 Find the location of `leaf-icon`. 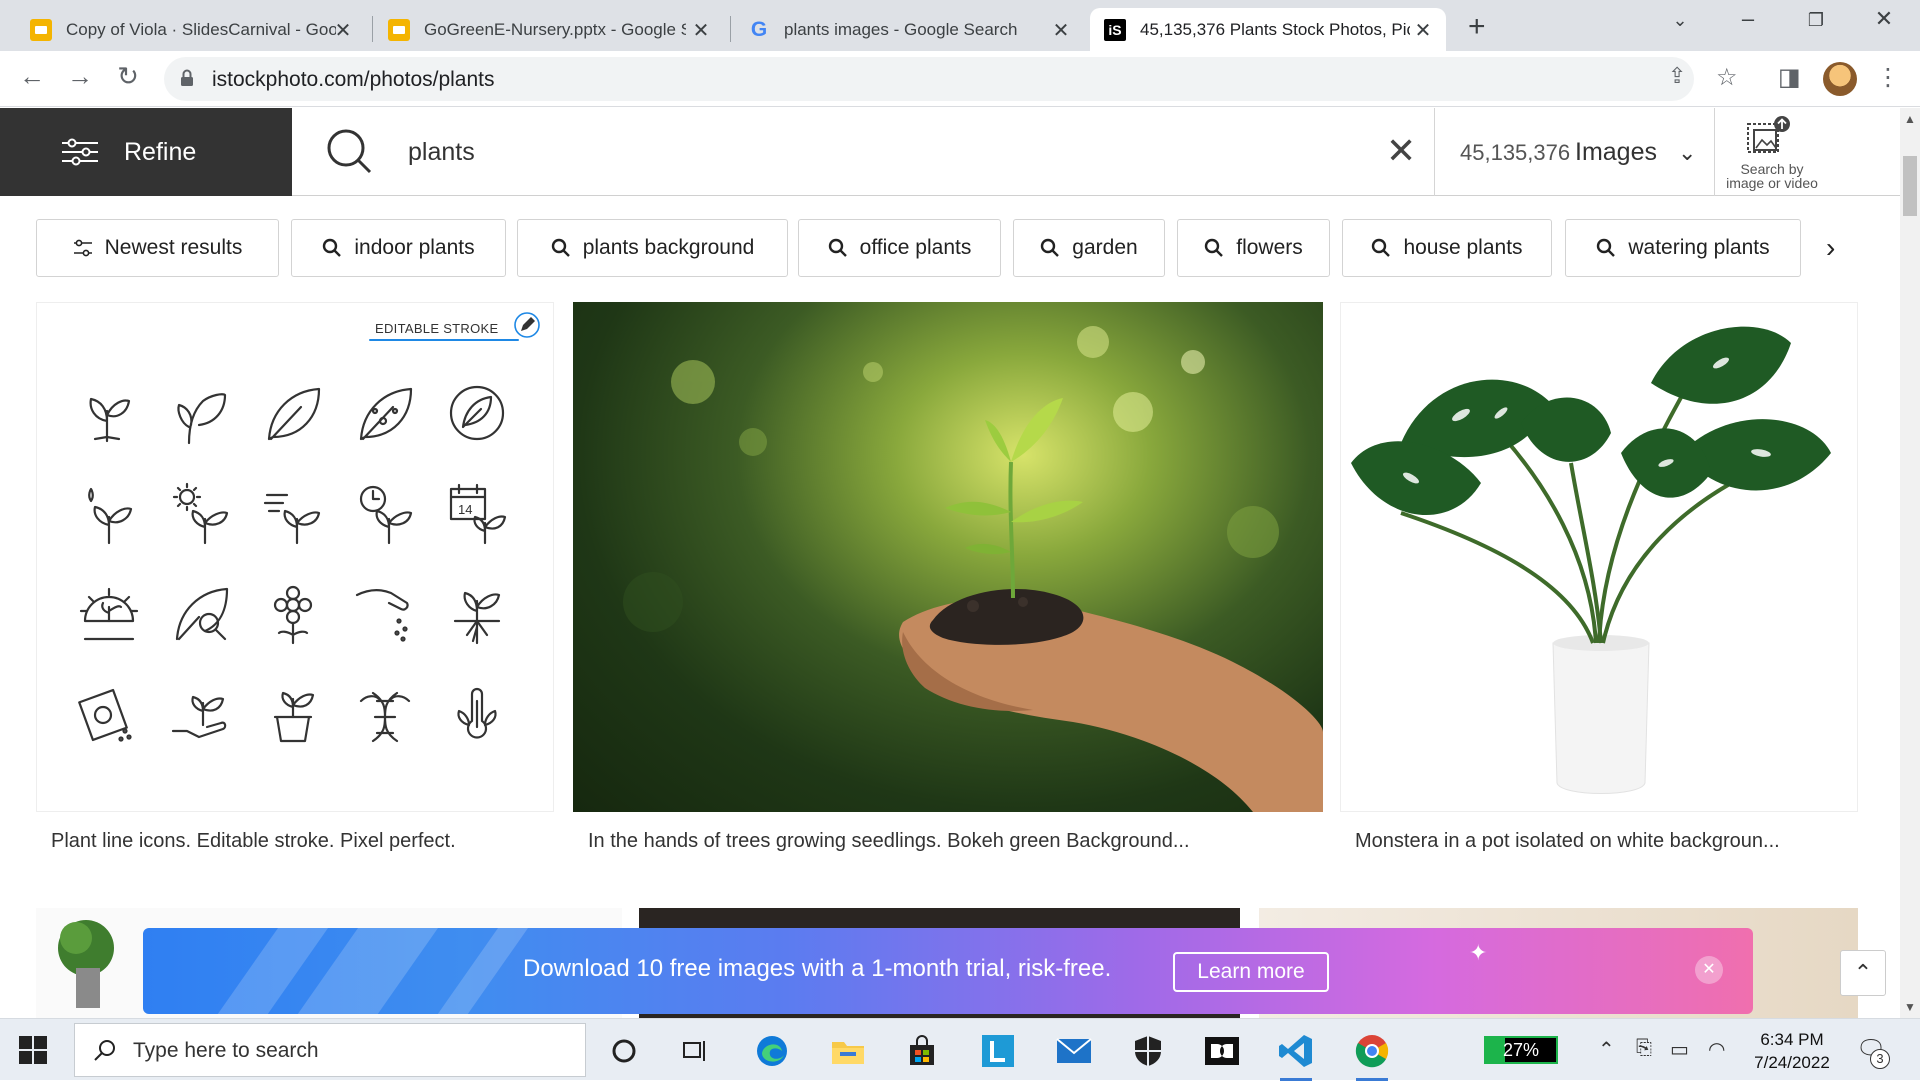

leaf-icon is located at coordinates (294, 414).